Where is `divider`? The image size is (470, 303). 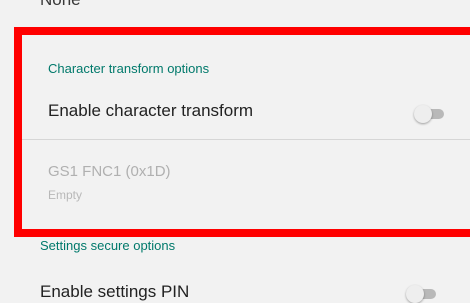 divider is located at coordinates (246, 139).